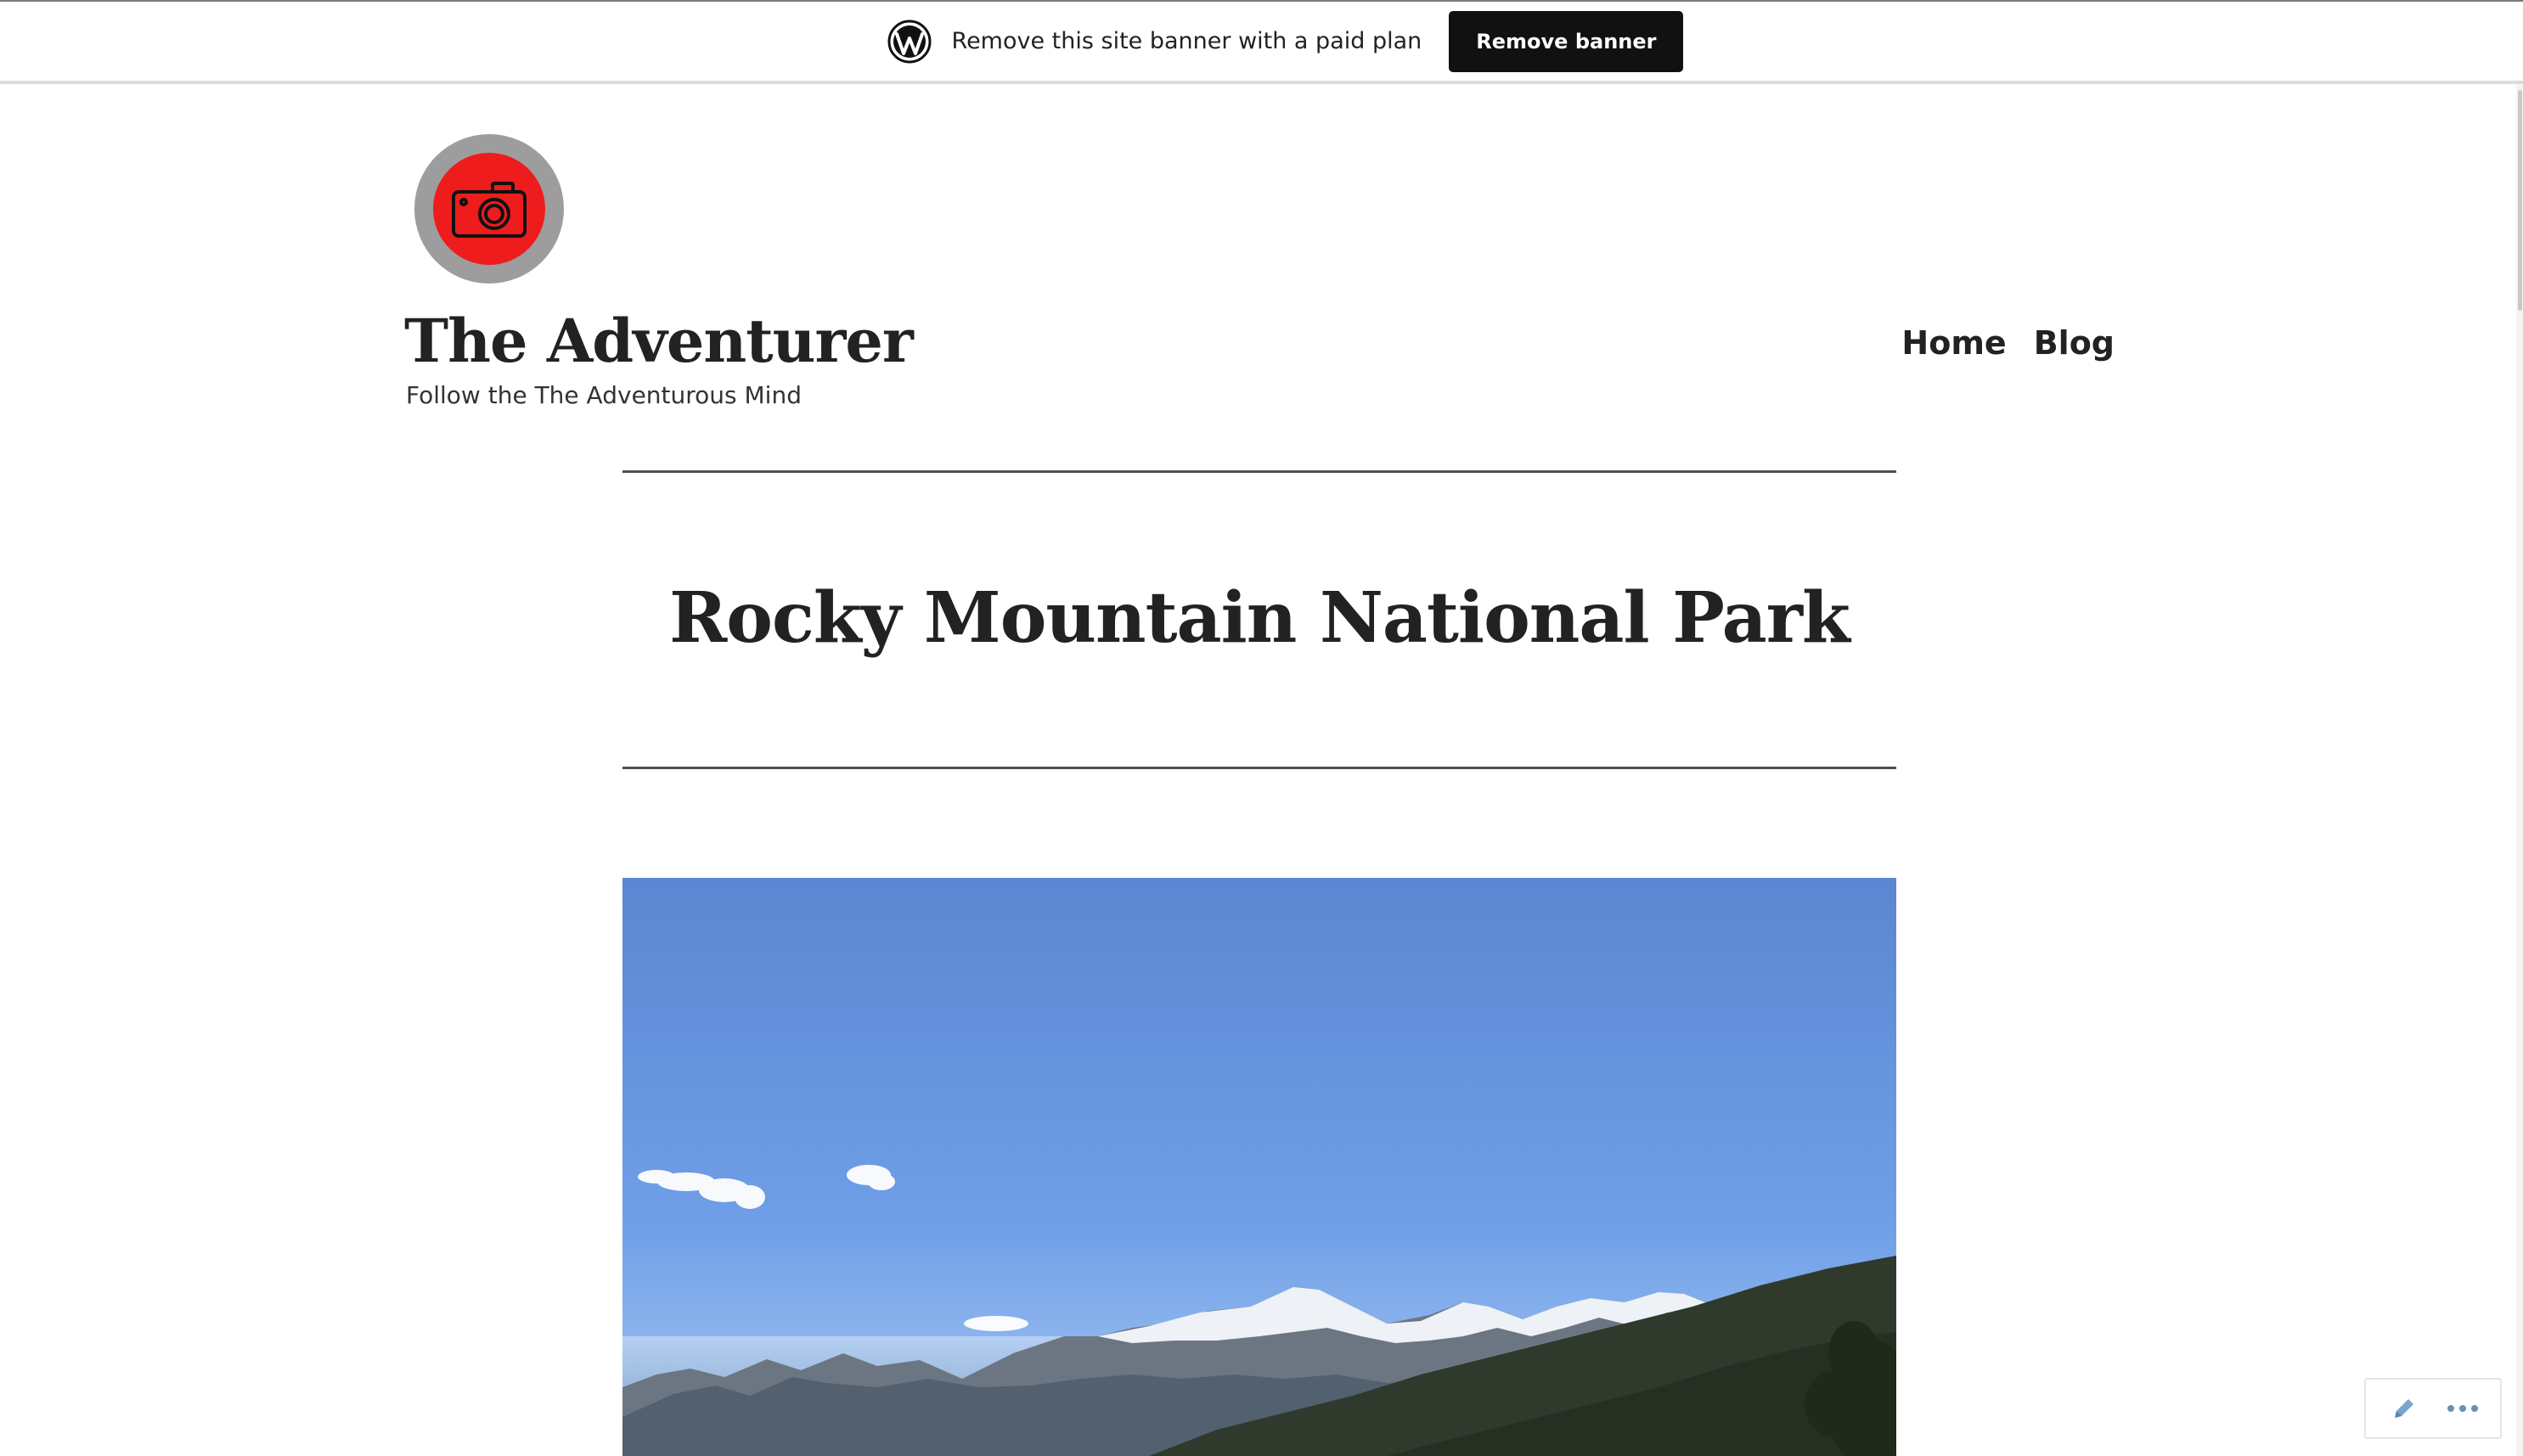 This screenshot has height=1456, width=2523. I want to click on primary-navigation: Home Blog, so click(2008, 343).